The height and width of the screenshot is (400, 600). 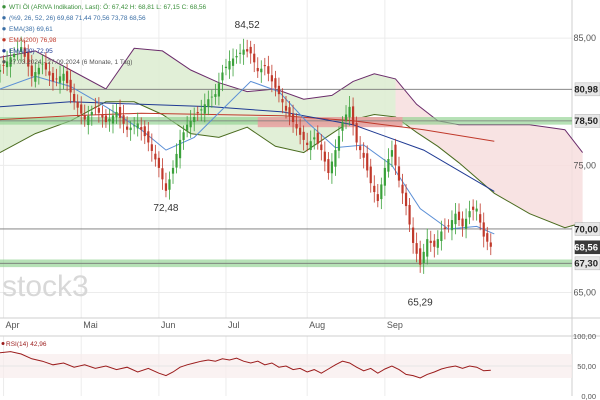 I want to click on price-tick-label: 85,00, so click(x=584, y=38).